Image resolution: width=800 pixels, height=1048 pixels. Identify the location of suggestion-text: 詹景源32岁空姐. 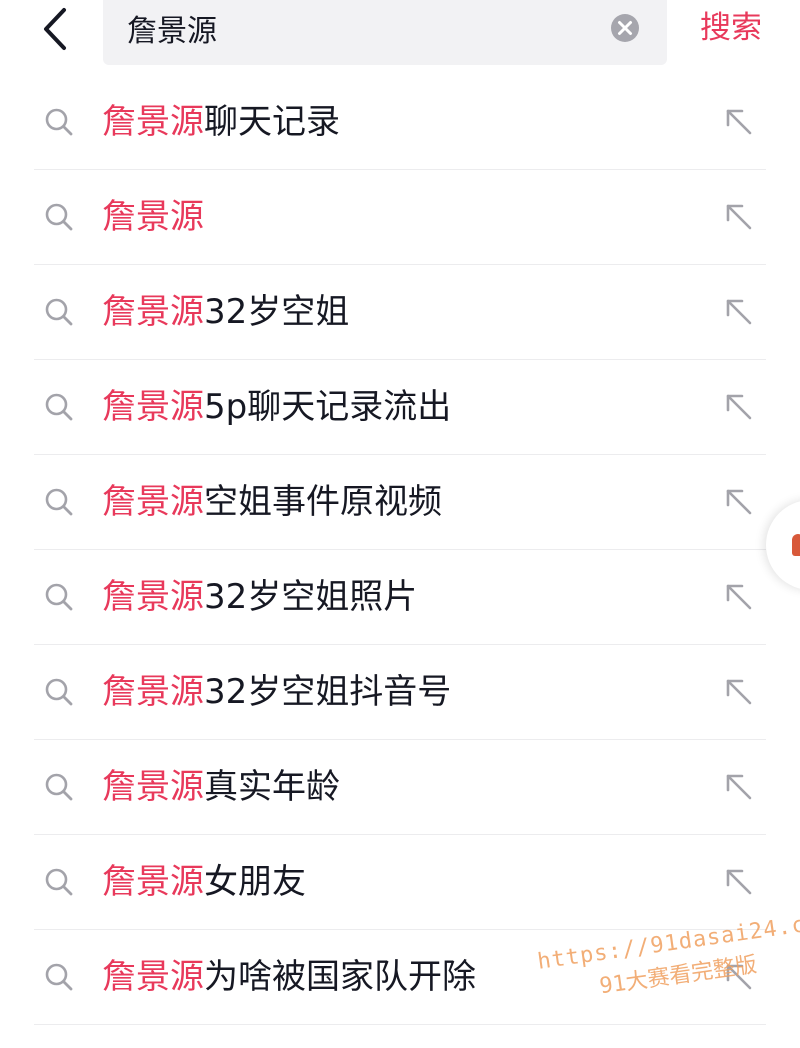
(225, 312).